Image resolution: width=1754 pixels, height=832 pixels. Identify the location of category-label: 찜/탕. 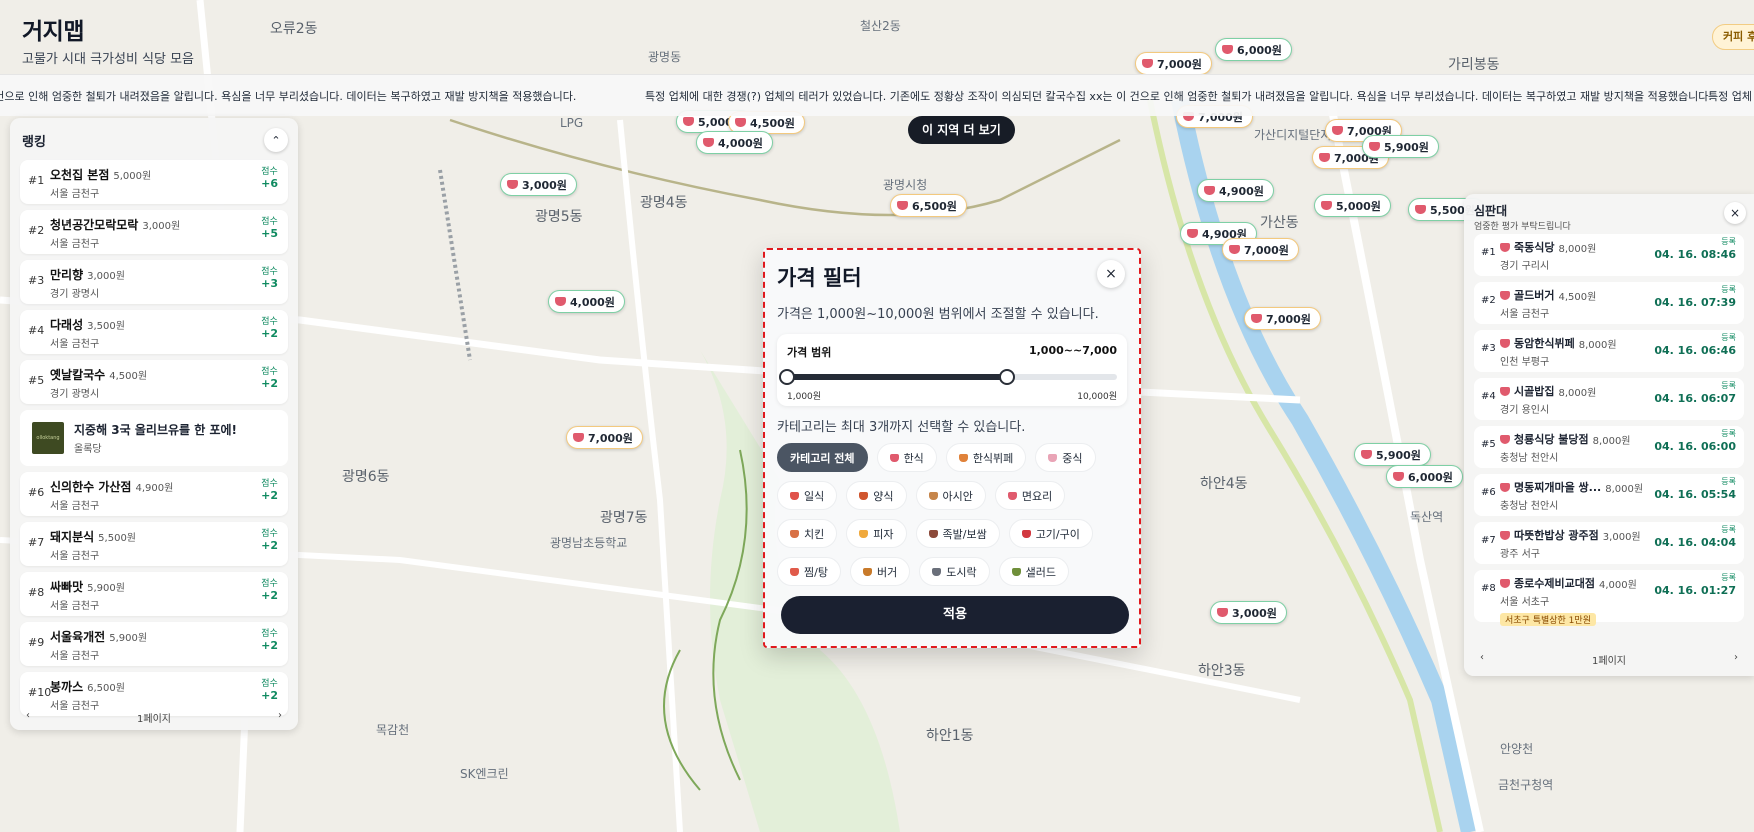
(816, 572).